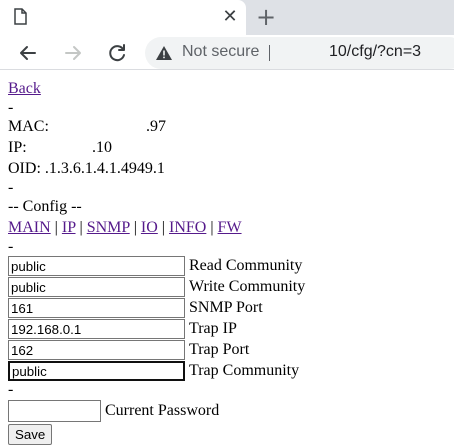 This screenshot has height=445, width=454. What do you see at coordinates (230, 17) in the screenshot?
I see `close-icon: ✕` at bounding box center [230, 17].